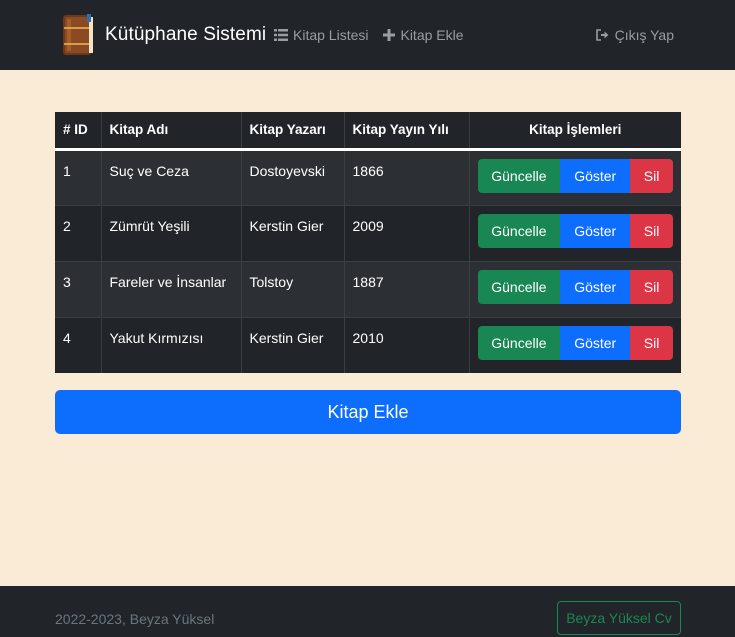 The height and width of the screenshot is (637, 735). What do you see at coordinates (619, 618) in the screenshot?
I see `cv-button: Beyza Yüksel Cv` at bounding box center [619, 618].